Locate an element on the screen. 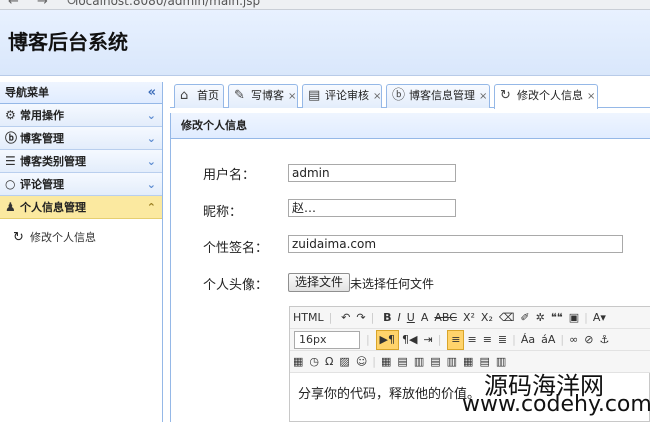 The image size is (650, 422). tab-edit-profile: ↻ 修改个人信息 × is located at coordinates (546, 96).